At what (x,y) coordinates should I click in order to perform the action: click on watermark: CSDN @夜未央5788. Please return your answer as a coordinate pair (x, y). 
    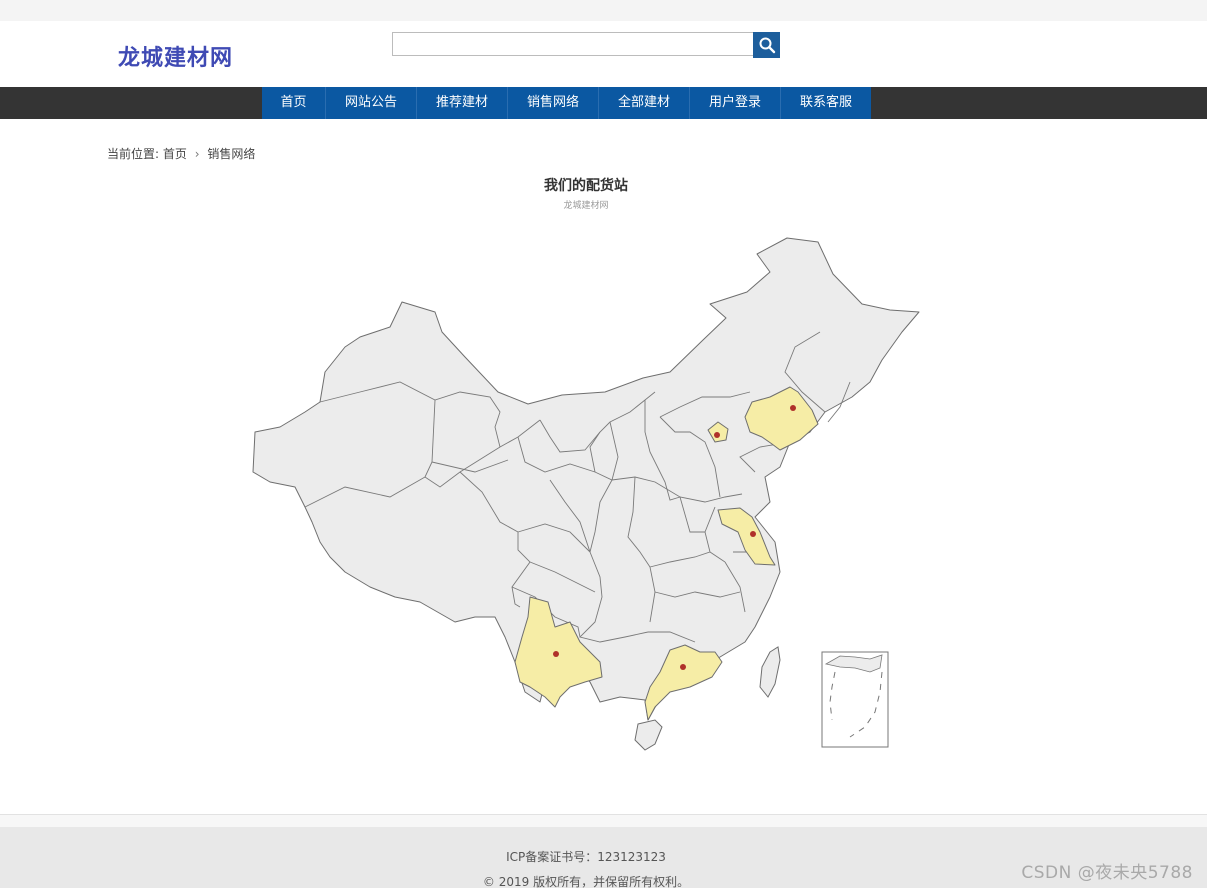
    Looking at the image, I should click on (1107, 873).